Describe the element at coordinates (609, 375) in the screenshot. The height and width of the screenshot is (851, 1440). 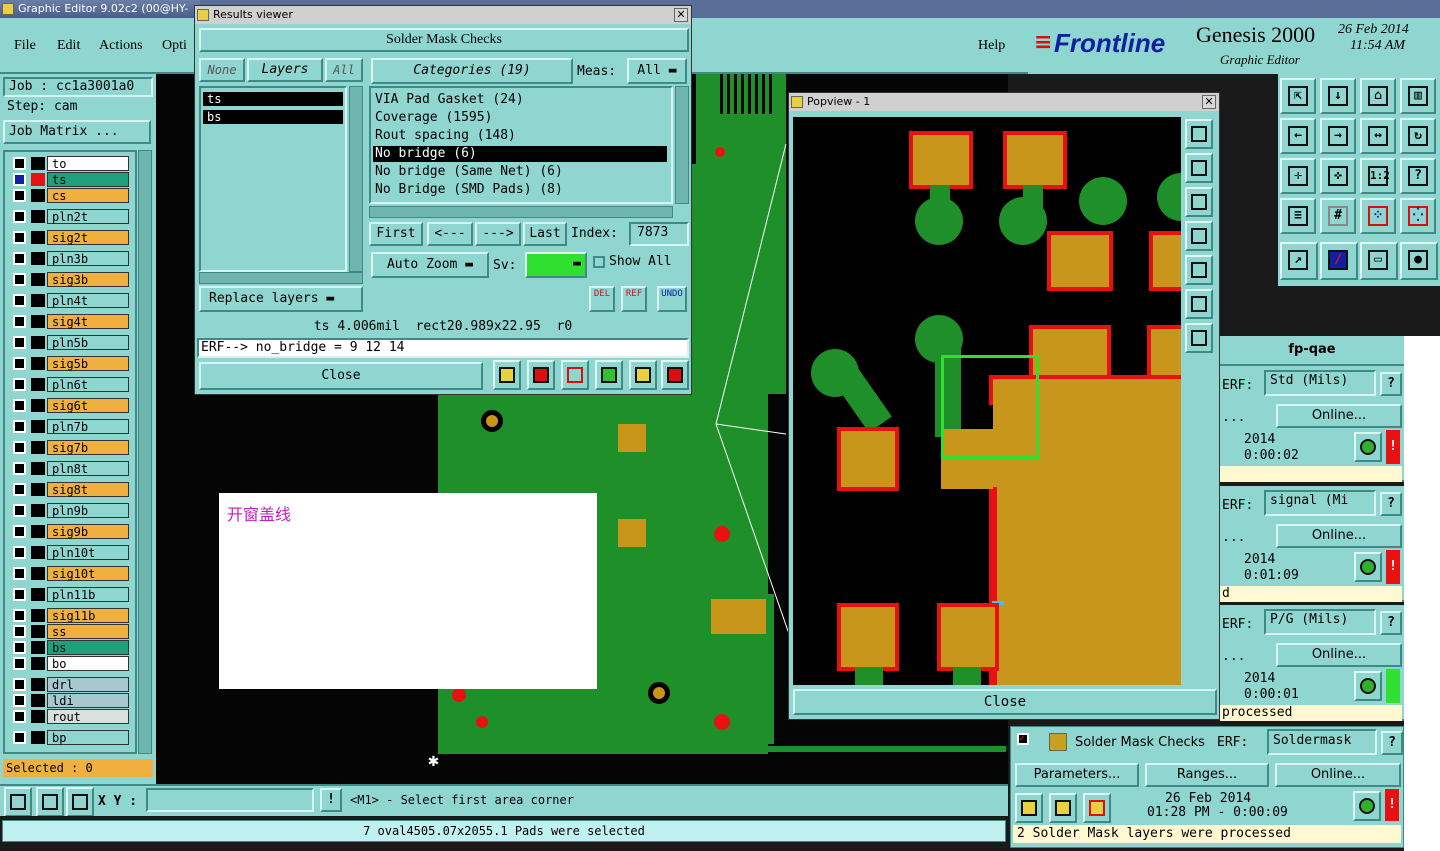
I see `count-icon` at that location.